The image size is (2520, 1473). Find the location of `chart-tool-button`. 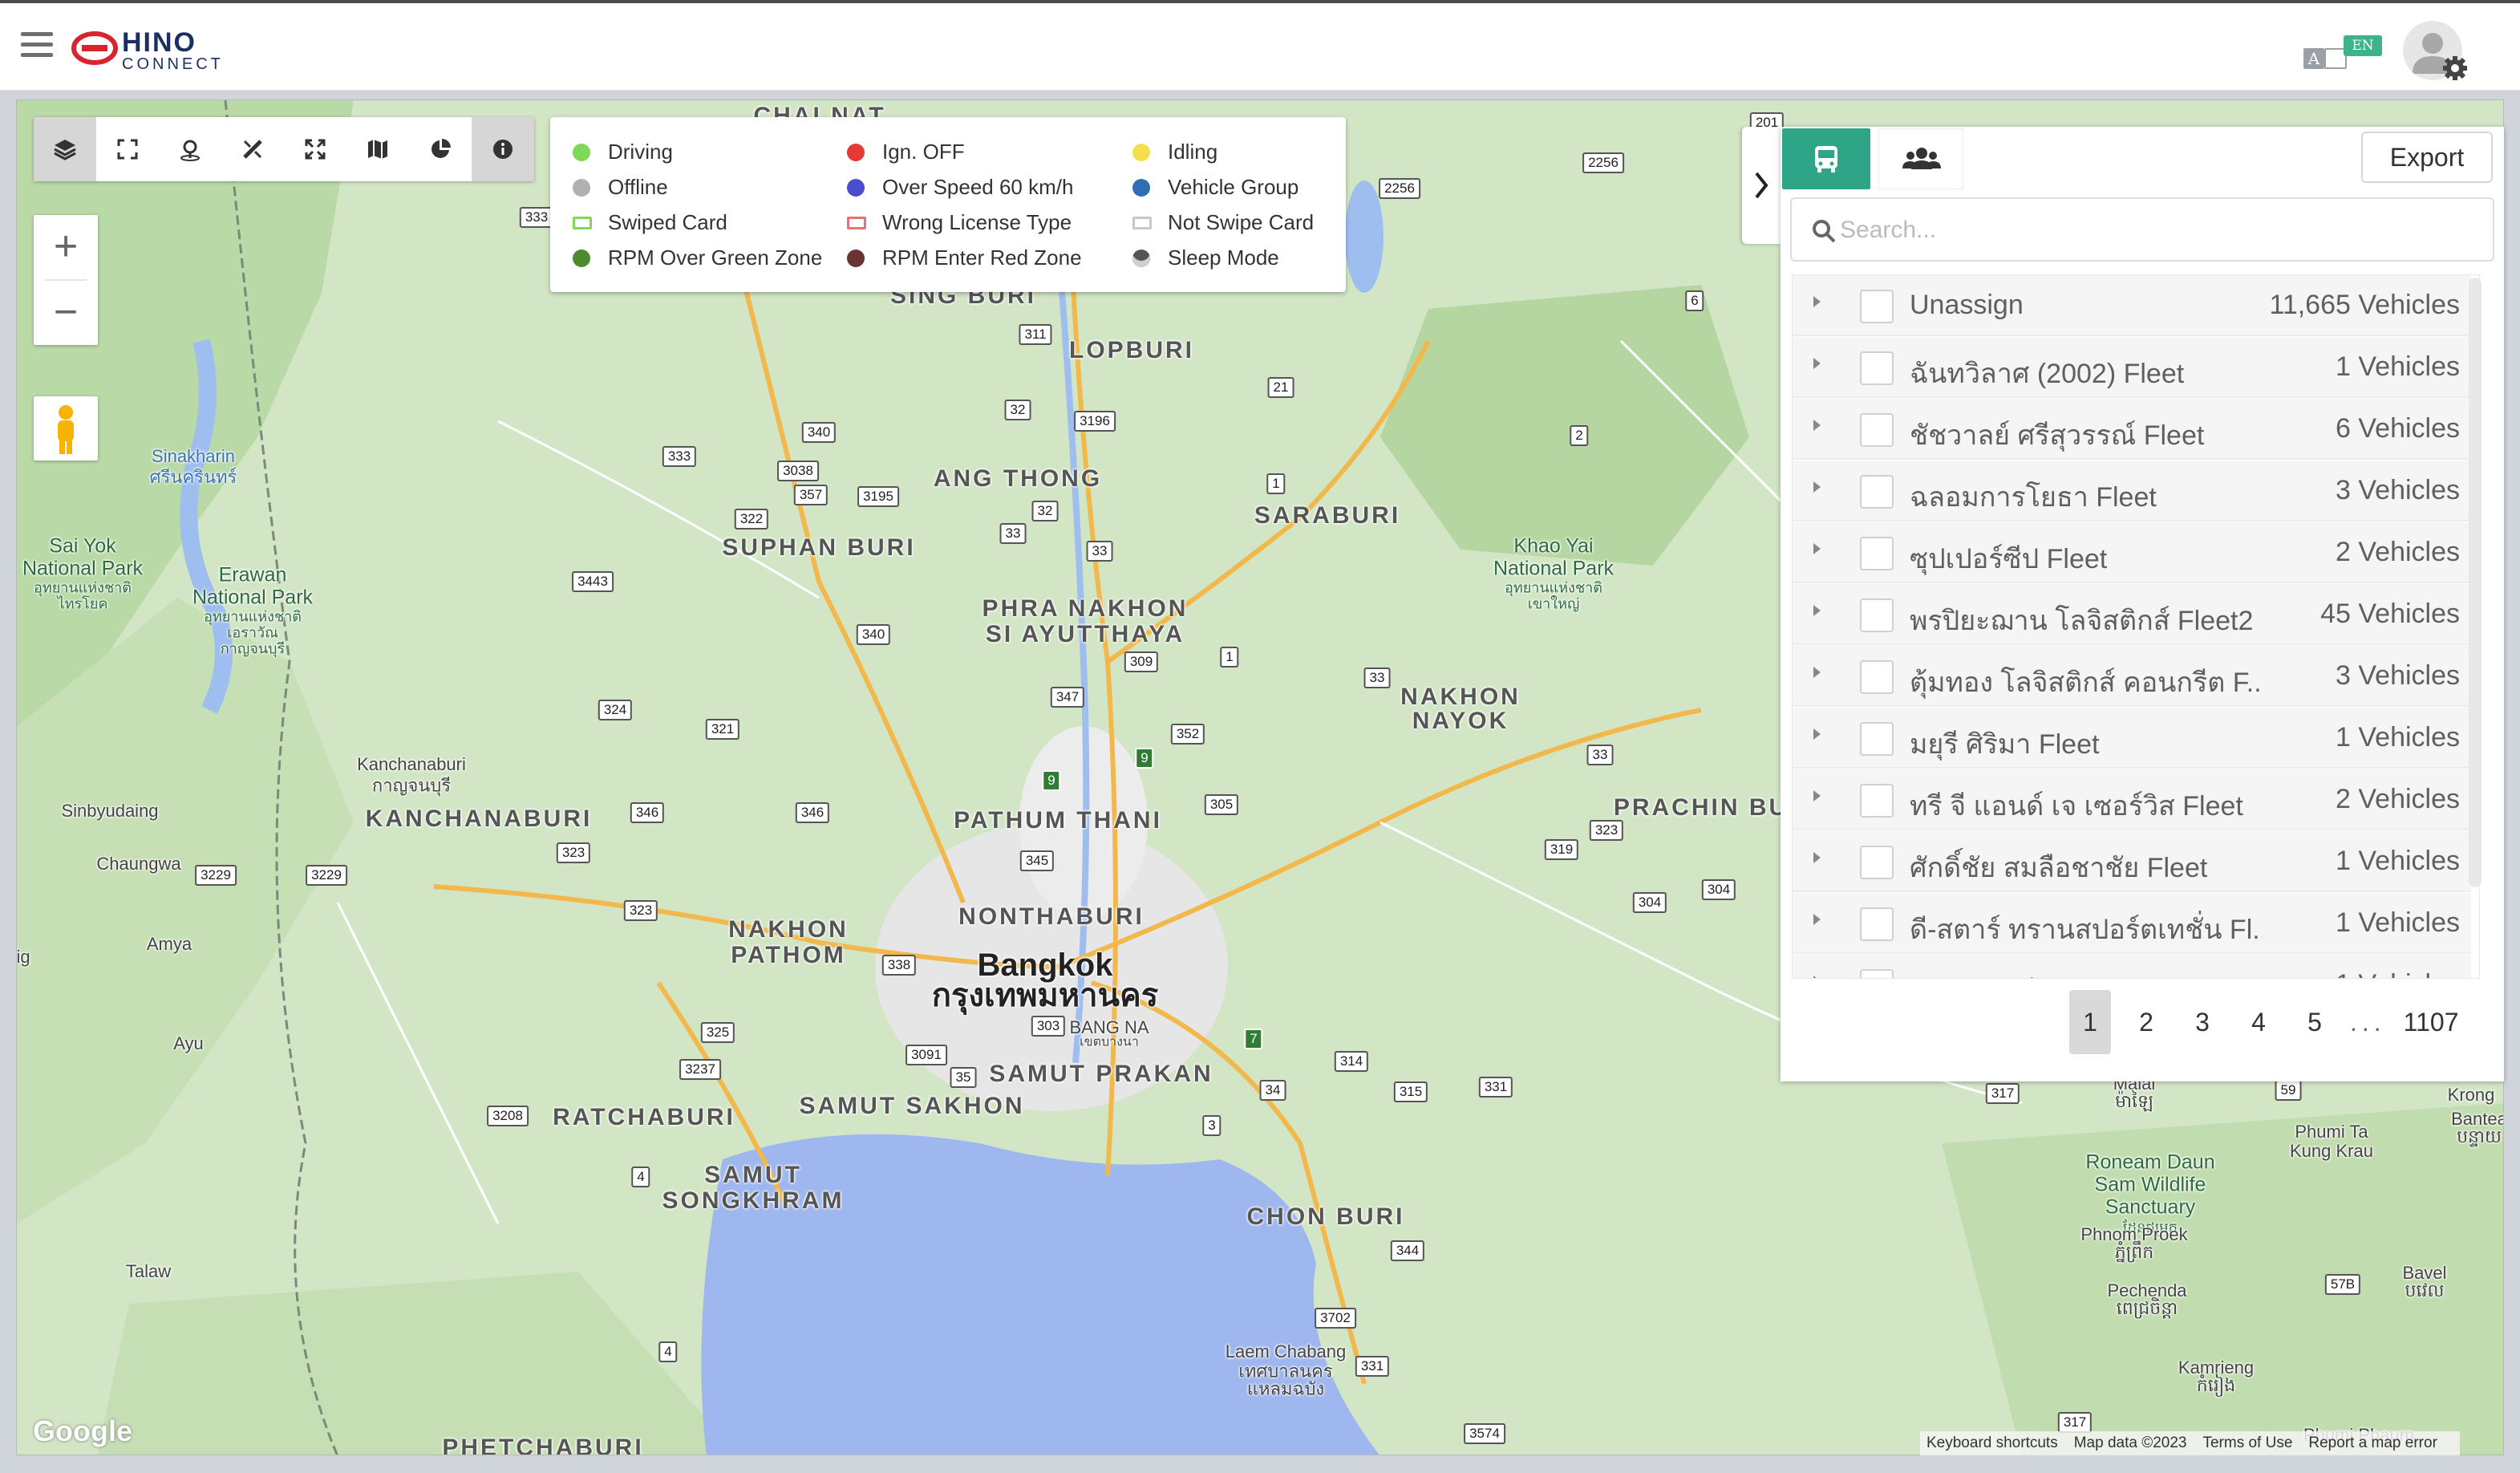

chart-tool-button is located at coordinates (440, 149).